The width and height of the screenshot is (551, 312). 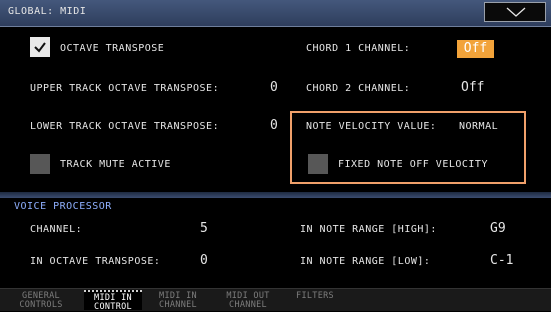 I want to click on octave-transpose-label: OCTAVE TRANSPOSE, so click(x=112, y=48).